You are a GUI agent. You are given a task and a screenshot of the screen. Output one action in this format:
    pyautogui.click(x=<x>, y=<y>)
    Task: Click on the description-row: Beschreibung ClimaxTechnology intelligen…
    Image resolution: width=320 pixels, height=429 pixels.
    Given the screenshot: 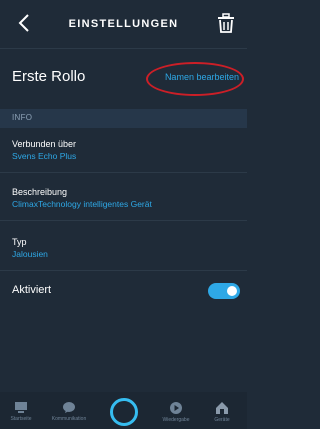 What is the action you would take?
    pyautogui.click(x=82, y=198)
    